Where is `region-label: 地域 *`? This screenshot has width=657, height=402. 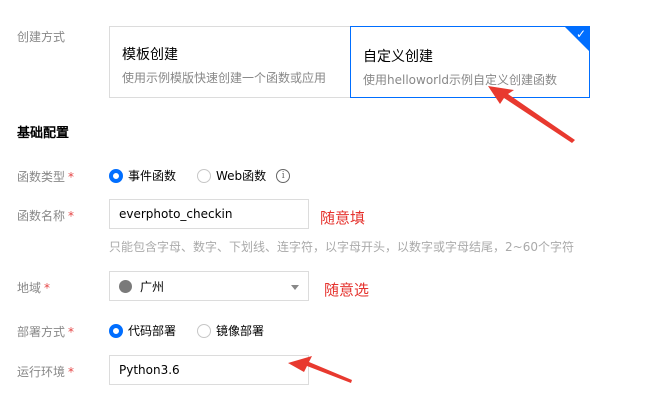 region-label: 地域 * is located at coordinates (34, 288).